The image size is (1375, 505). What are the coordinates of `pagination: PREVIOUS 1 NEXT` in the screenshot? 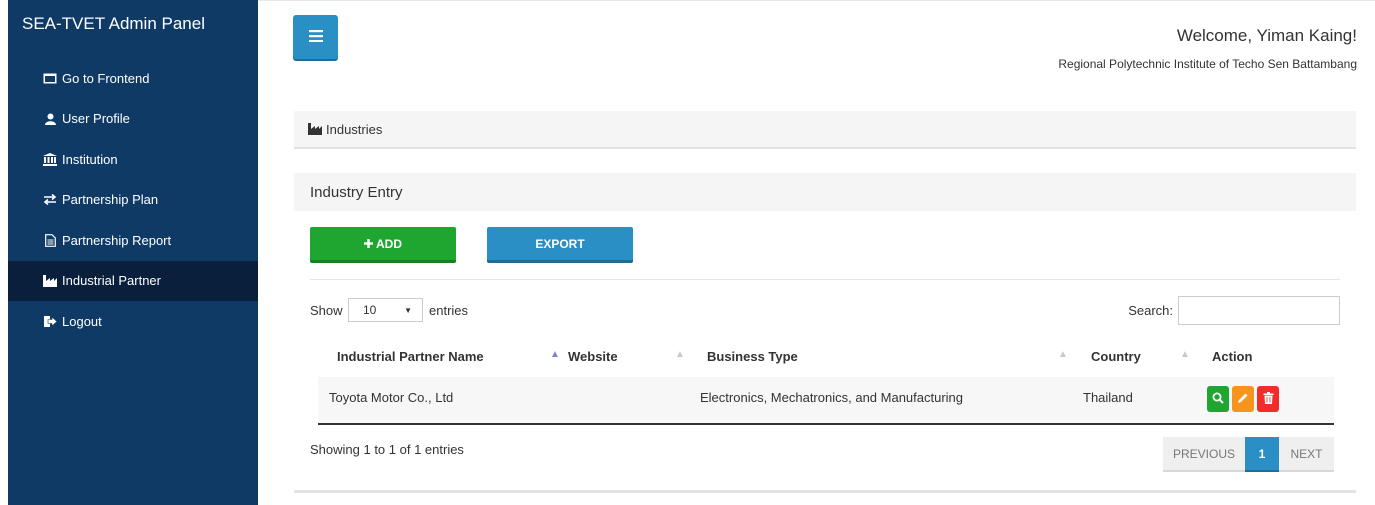 It's located at (1248, 454).